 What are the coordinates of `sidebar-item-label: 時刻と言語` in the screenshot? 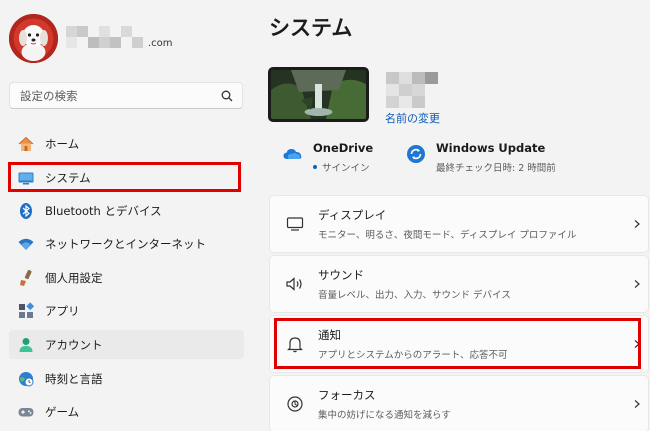 It's located at (74, 378).